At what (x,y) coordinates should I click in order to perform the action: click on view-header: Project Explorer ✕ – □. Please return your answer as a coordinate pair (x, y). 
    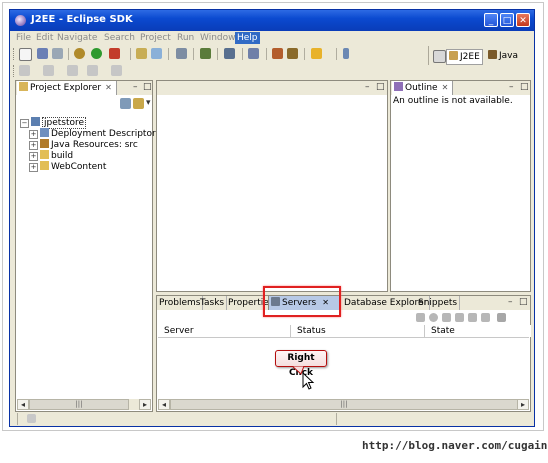
    Looking at the image, I should click on (84, 88).